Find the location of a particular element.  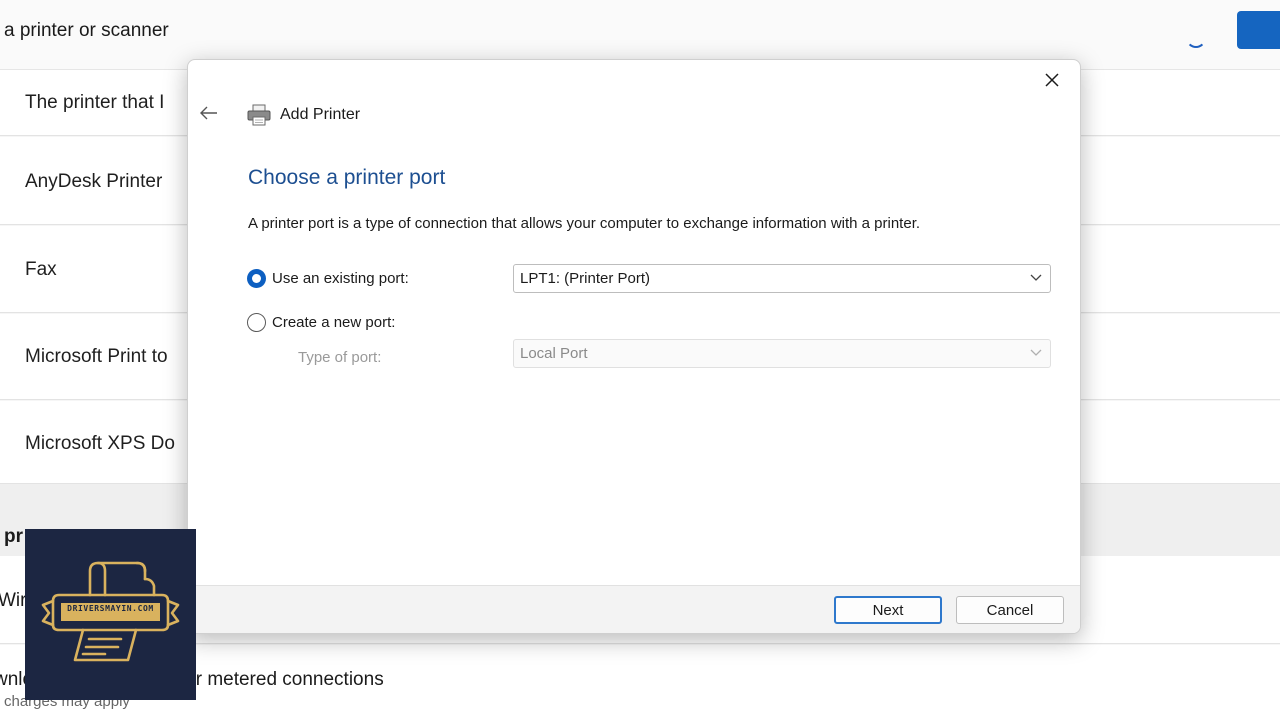

close-icon is located at coordinates (1052, 80).